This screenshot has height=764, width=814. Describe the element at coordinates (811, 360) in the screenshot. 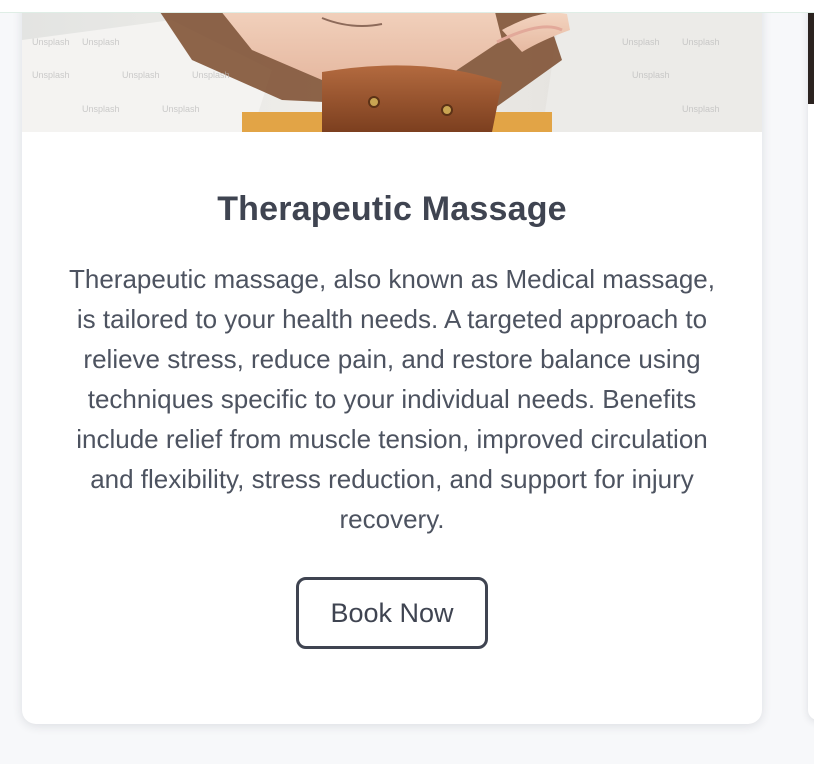

I see `next-service-card-peek` at that location.